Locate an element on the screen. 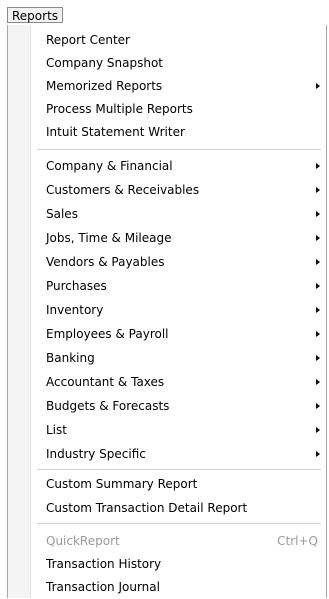 This screenshot has width=329, height=599. menu-item-inventory: Inventory is located at coordinates (167, 310).